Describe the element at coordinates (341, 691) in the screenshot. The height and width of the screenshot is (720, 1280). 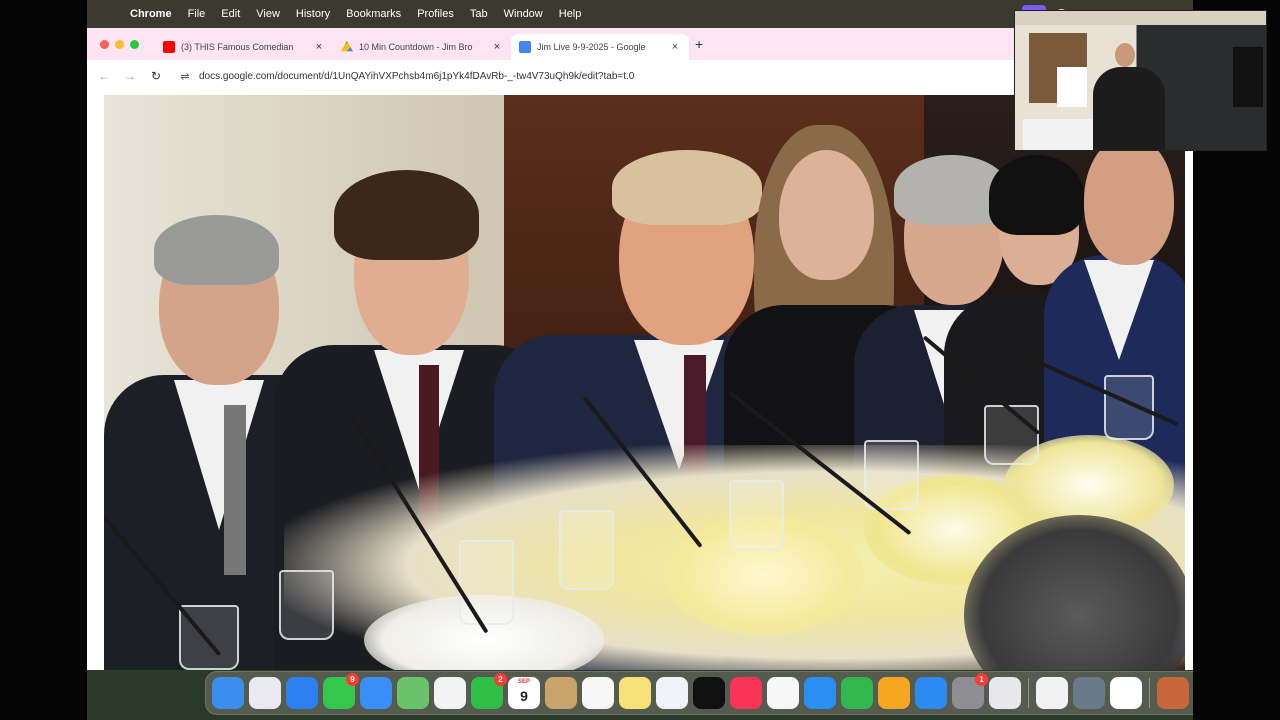
I see `messages-icon: 9` at that location.